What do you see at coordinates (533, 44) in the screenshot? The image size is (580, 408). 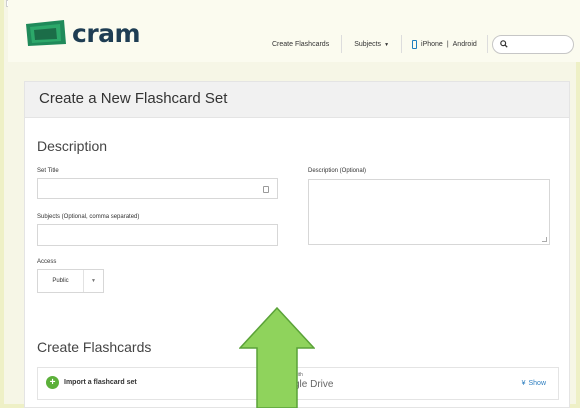 I see `search-input` at bounding box center [533, 44].